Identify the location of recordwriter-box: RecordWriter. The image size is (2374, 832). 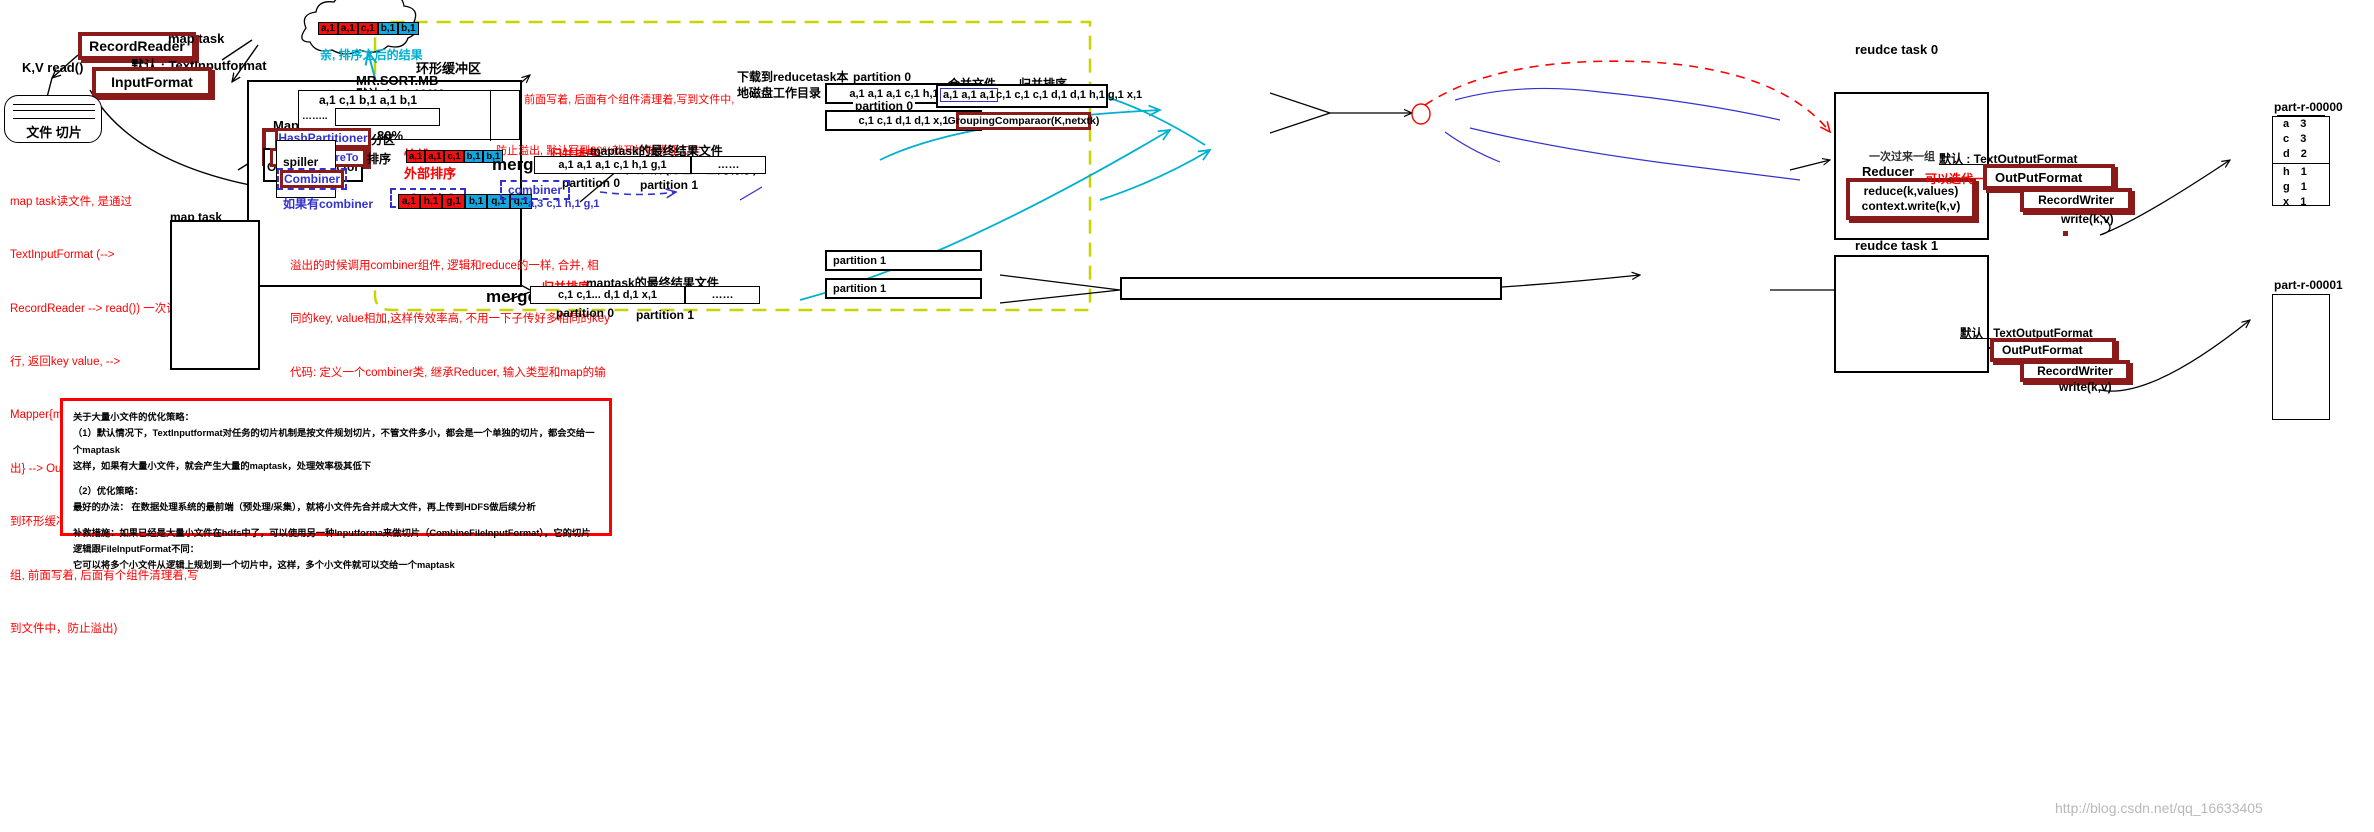
(2076, 200).